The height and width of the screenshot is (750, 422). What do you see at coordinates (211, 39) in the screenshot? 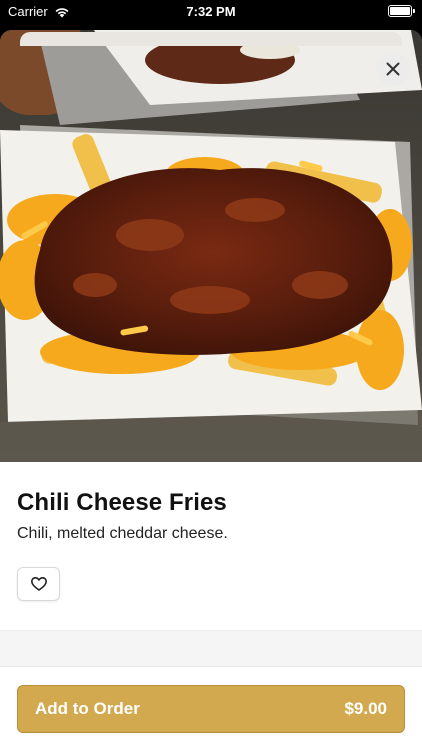
I see `previous-sheet-edge` at bounding box center [211, 39].